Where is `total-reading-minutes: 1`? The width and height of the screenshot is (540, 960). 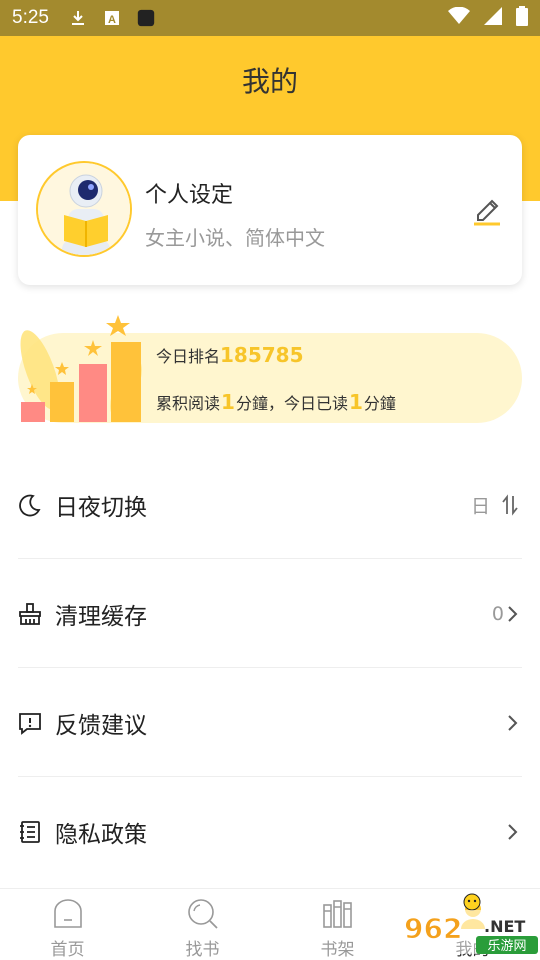 total-reading-minutes: 1 is located at coordinates (228, 402).